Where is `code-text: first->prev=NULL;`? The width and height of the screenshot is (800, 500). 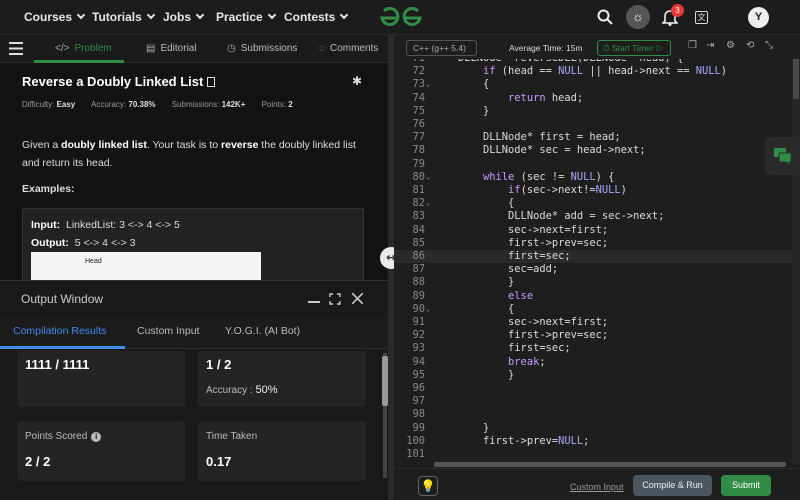
code-text: first->prev=NULL; is located at coordinates (524, 440).